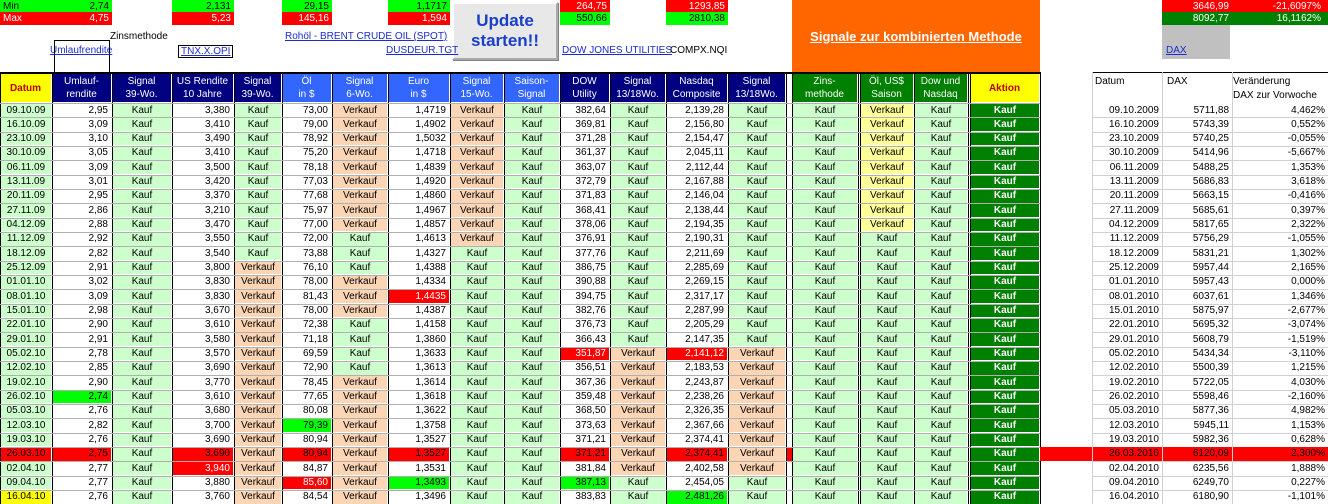 The width and height of the screenshot is (1328, 504). Describe the element at coordinates (1134, 239) in the screenshot. I see `dax-row-date: 11.12.2009` at that location.